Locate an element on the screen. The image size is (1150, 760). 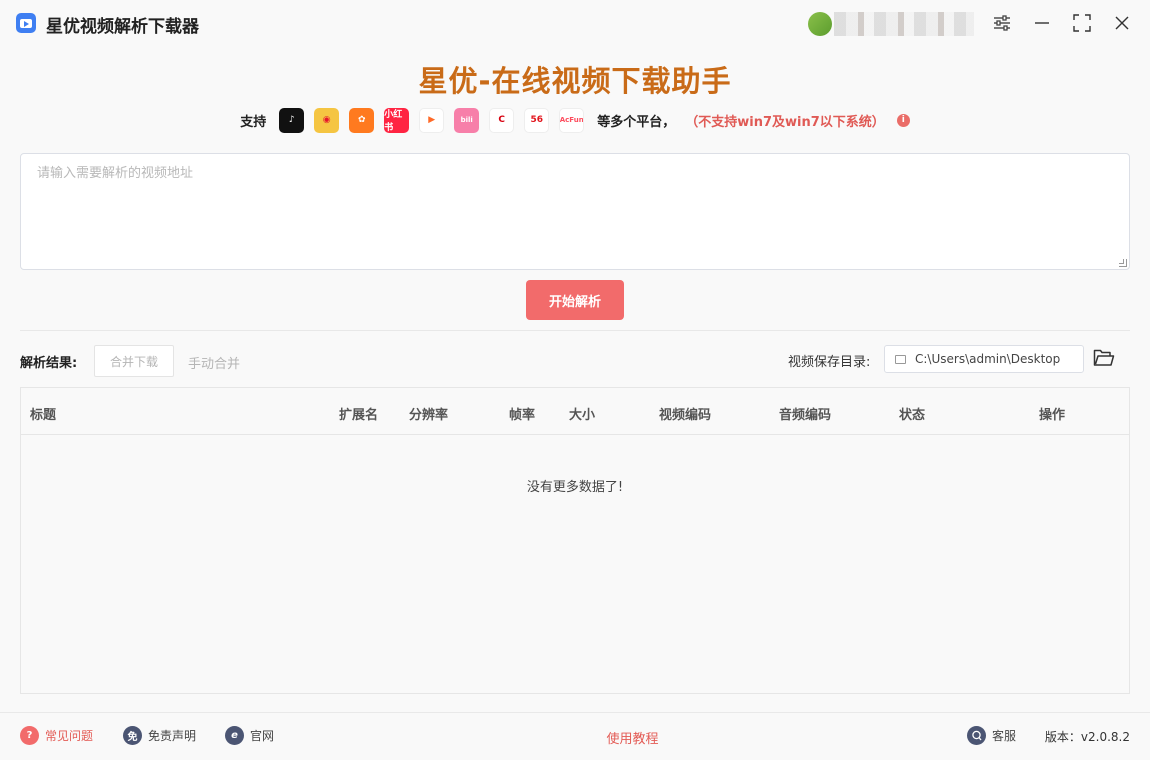
platform-icon-list: ♪ ◉ ✿ 小红书 ▶ bili C 56 AcFun is located at coordinates (431, 120).